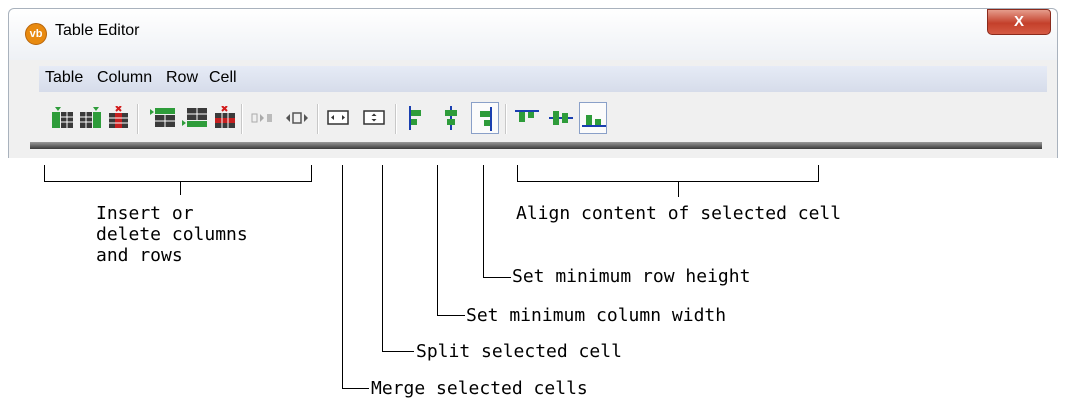 The height and width of the screenshot is (405, 1066). What do you see at coordinates (543, 79) in the screenshot?
I see `menu-bar: Table Column Row Cell` at bounding box center [543, 79].